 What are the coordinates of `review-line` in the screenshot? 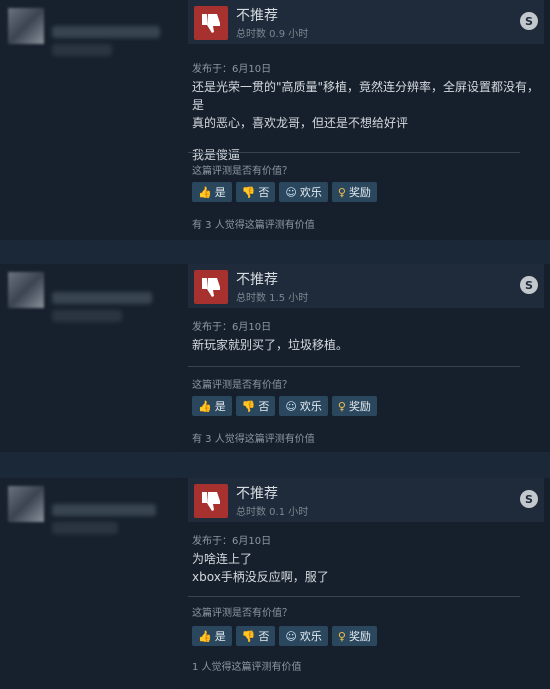 It's located at (367, 139).